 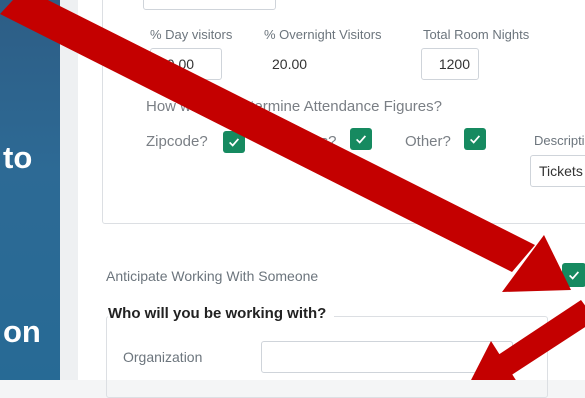 What do you see at coordinates (209, 5) in the screenshot?
I see `top-input` at bounding box center [209, 5].